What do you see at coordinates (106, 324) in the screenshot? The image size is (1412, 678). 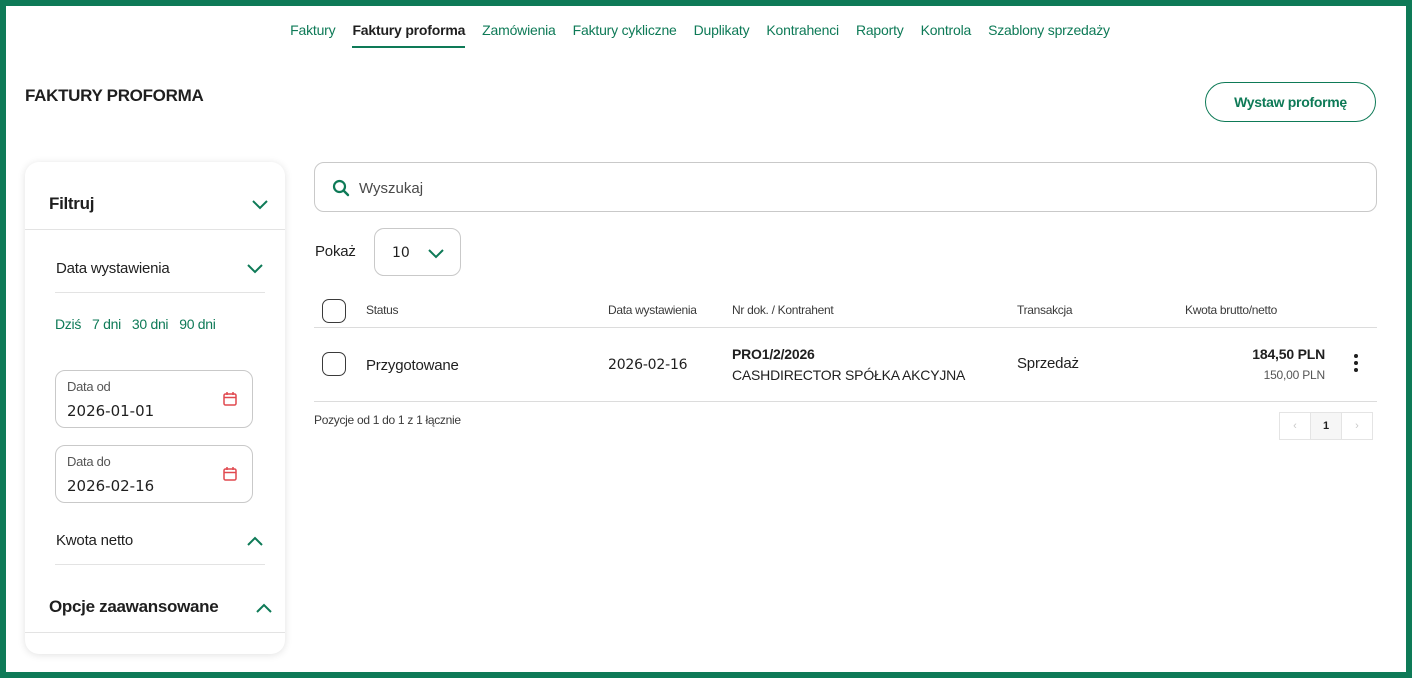 I see `quick-range-7-days: 7 dni` at bounding box center [106, 324].